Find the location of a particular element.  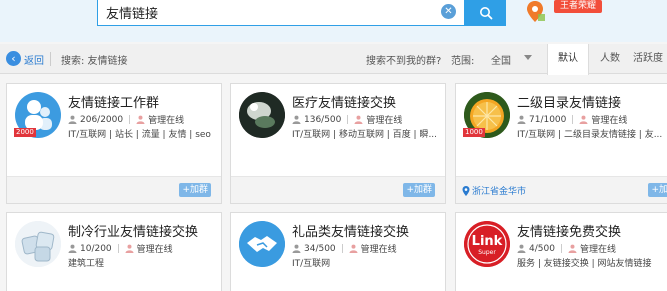

group-tags: IT/互联网 is located at coordinates (311, 264).